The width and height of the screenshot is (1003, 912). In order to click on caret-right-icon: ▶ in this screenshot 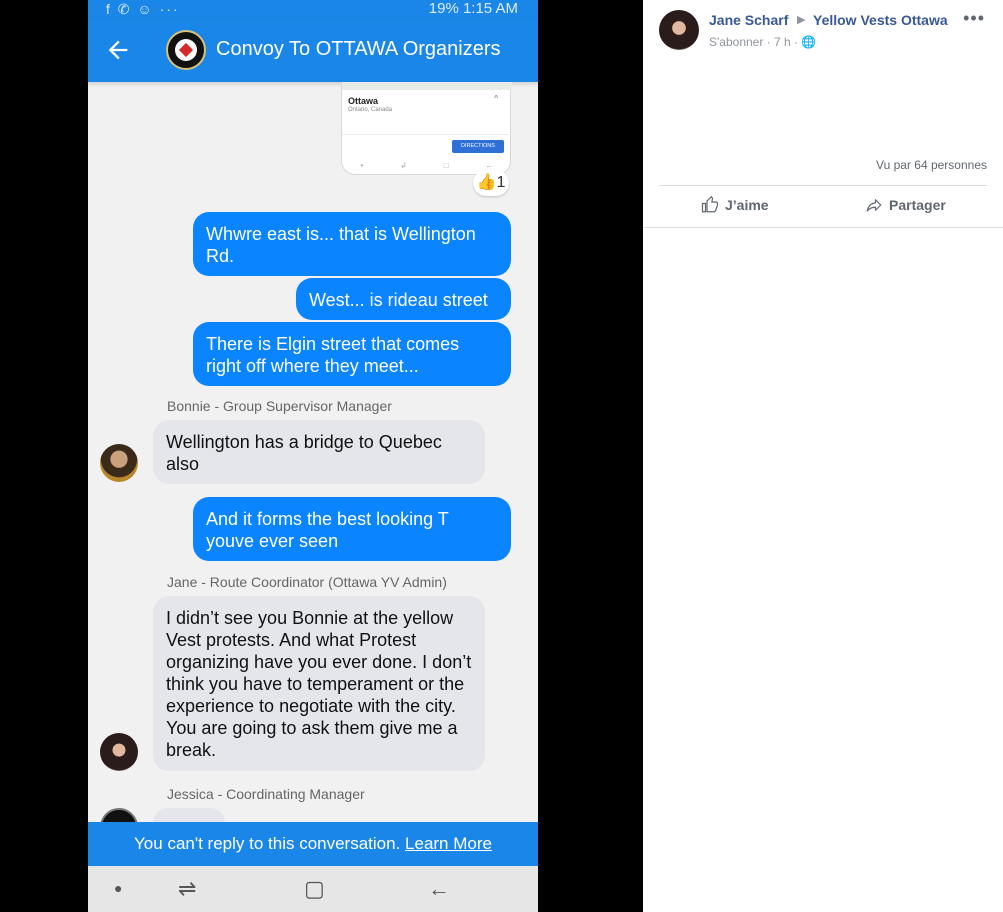, I will do `click(801, 20)`.